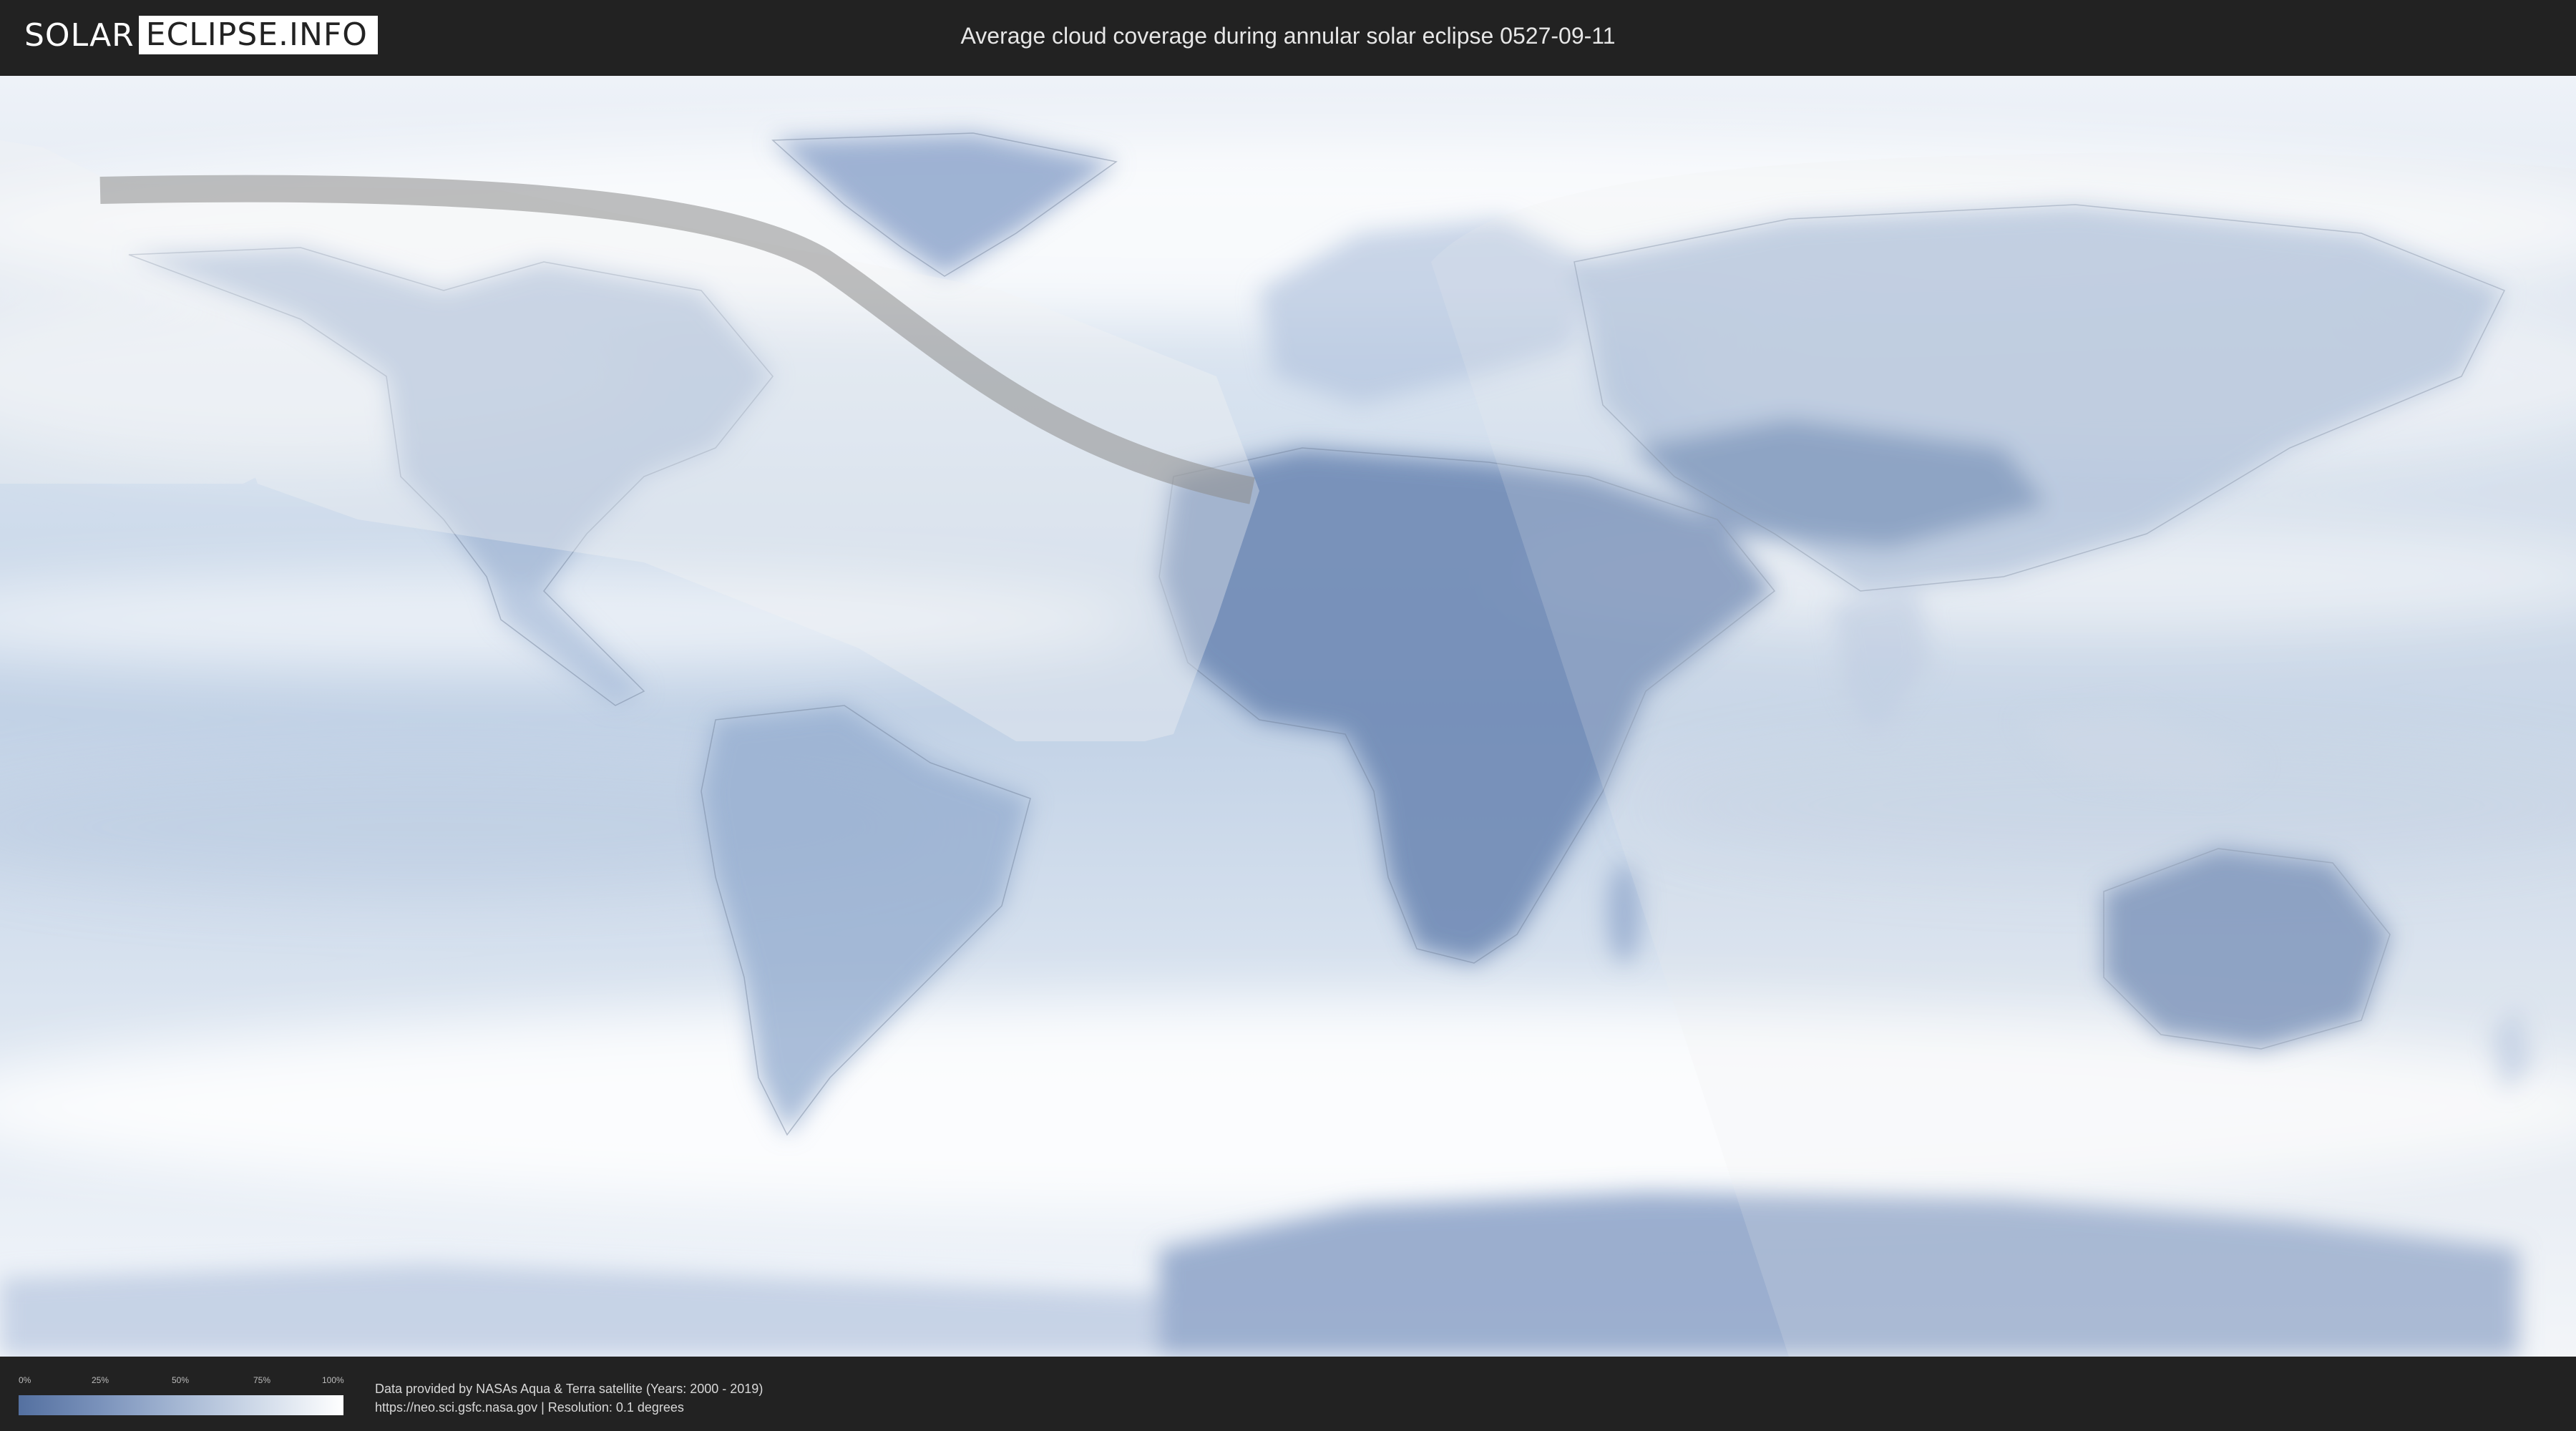 Image resolution: width=2576 pixels, height=1431 pixels. What do you see at coordinates (181, 1405) in the screenshot?
I see `legend-gradient-bar` at bounding box center [181, 1405].